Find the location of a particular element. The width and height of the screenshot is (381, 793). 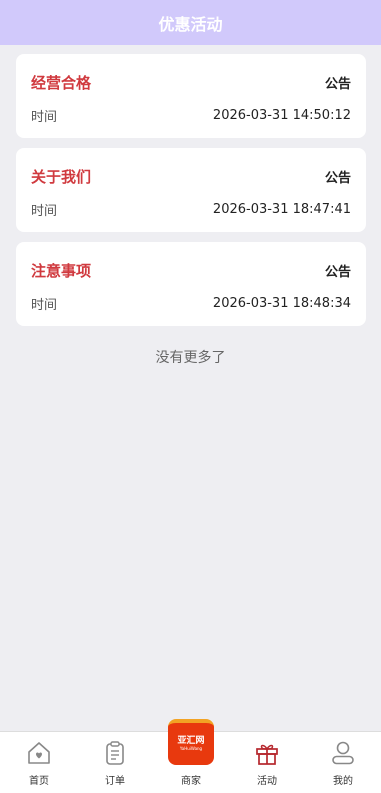

tab-label: 活动 is located at coordinates (267, 781).